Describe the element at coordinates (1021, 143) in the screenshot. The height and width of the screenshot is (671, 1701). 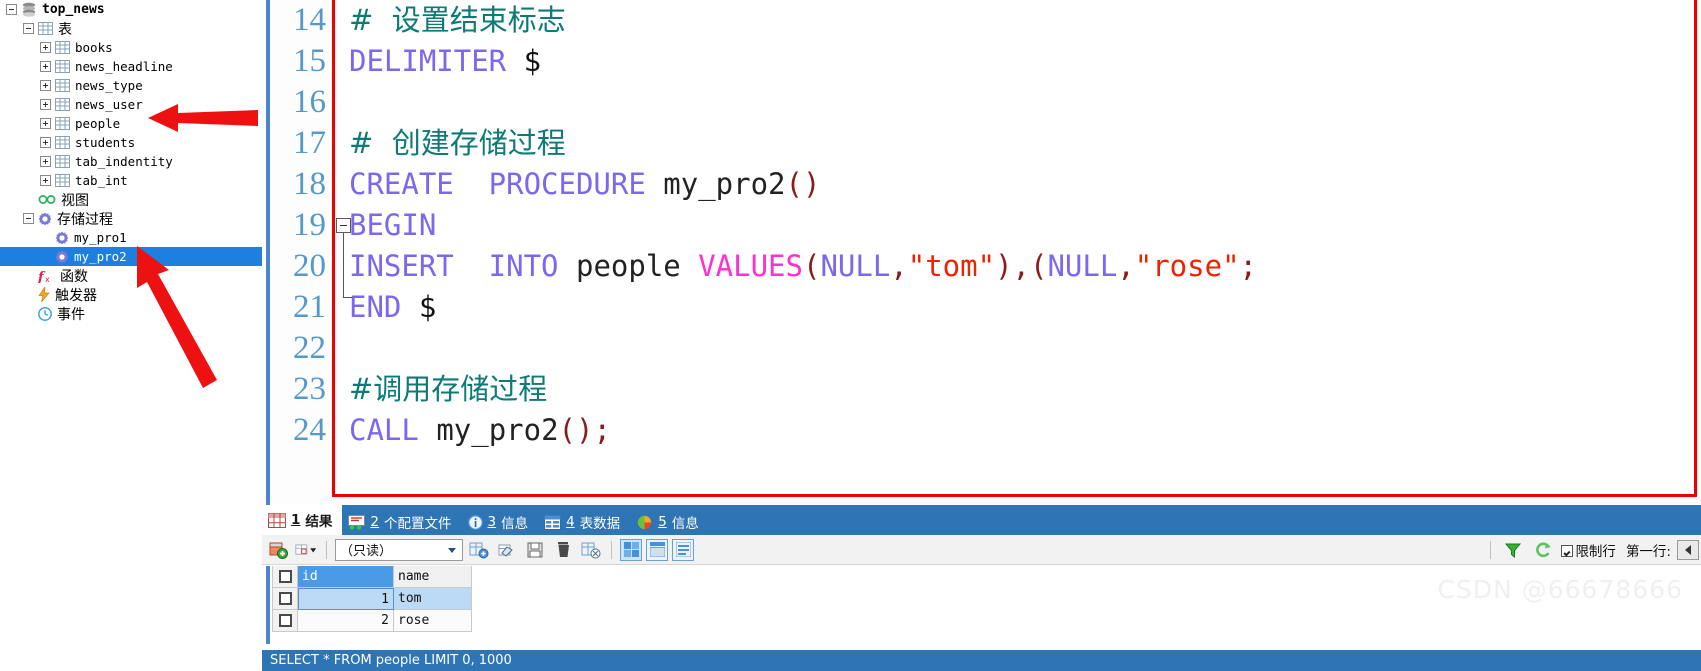
I see `code-line: # 创建存储过程` at that location.